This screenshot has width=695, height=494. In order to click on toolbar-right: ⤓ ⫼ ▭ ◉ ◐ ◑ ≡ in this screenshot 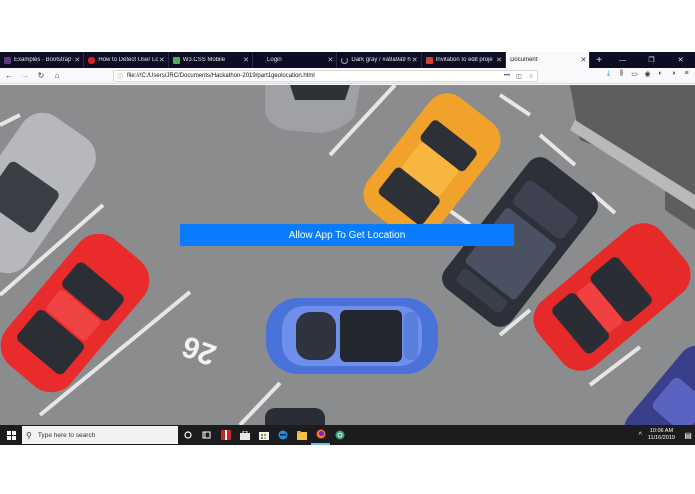, I will do `click(647, 74)`.